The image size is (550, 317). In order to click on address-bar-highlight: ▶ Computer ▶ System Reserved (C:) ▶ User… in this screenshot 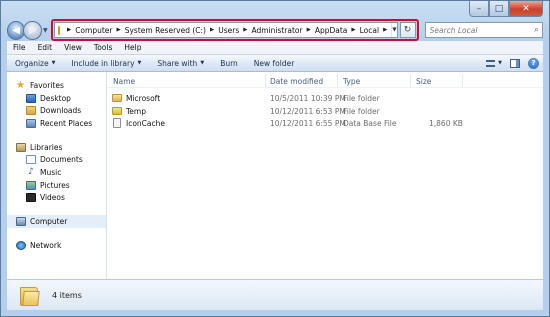, I will do `click(234, 30)`.